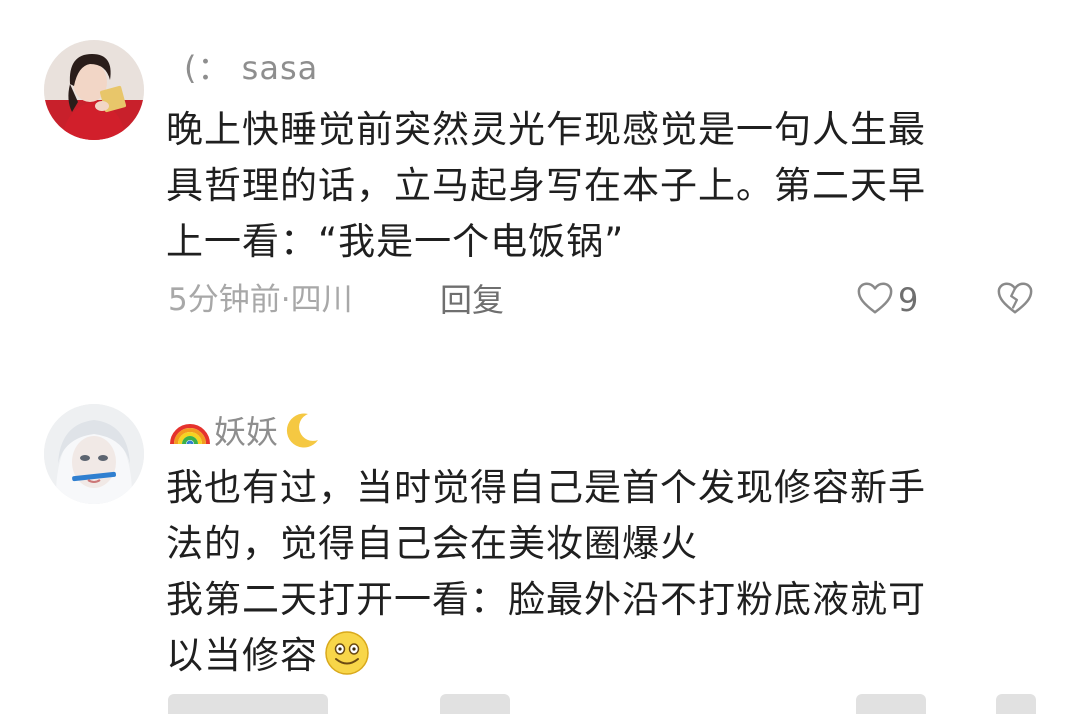  Describe the element at coordinates (606, 656) in the screenshot. I see `comment-line-last: 以当修容` at that location.